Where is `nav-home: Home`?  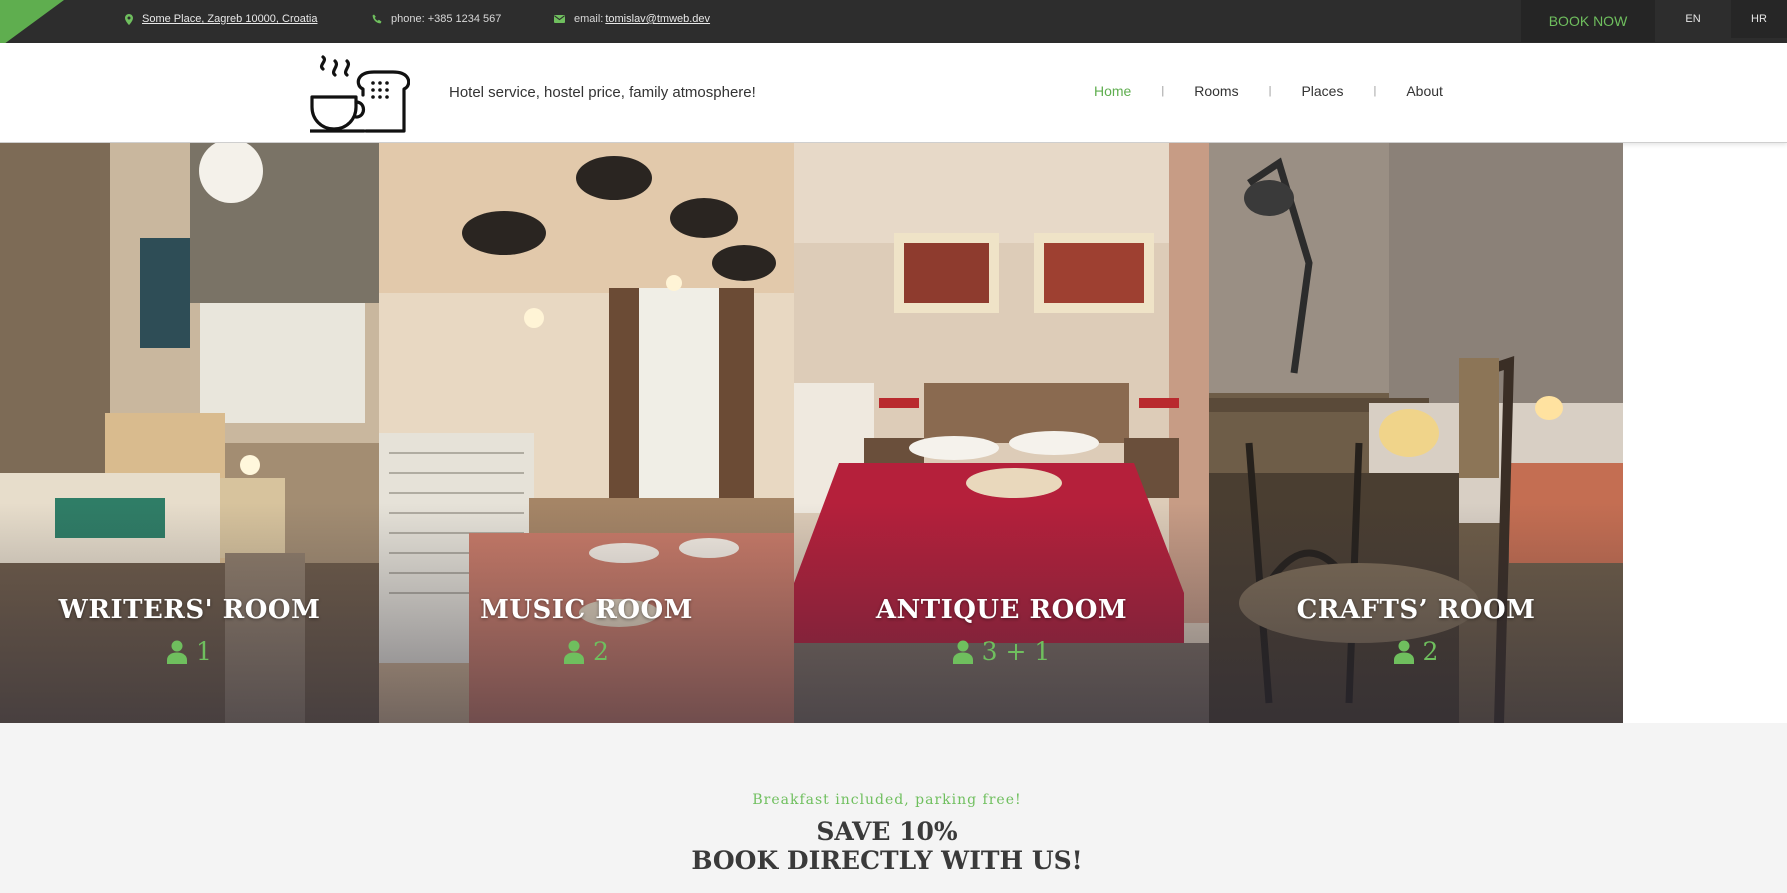 nav-home: Home is located at coordinates (1112, 91).